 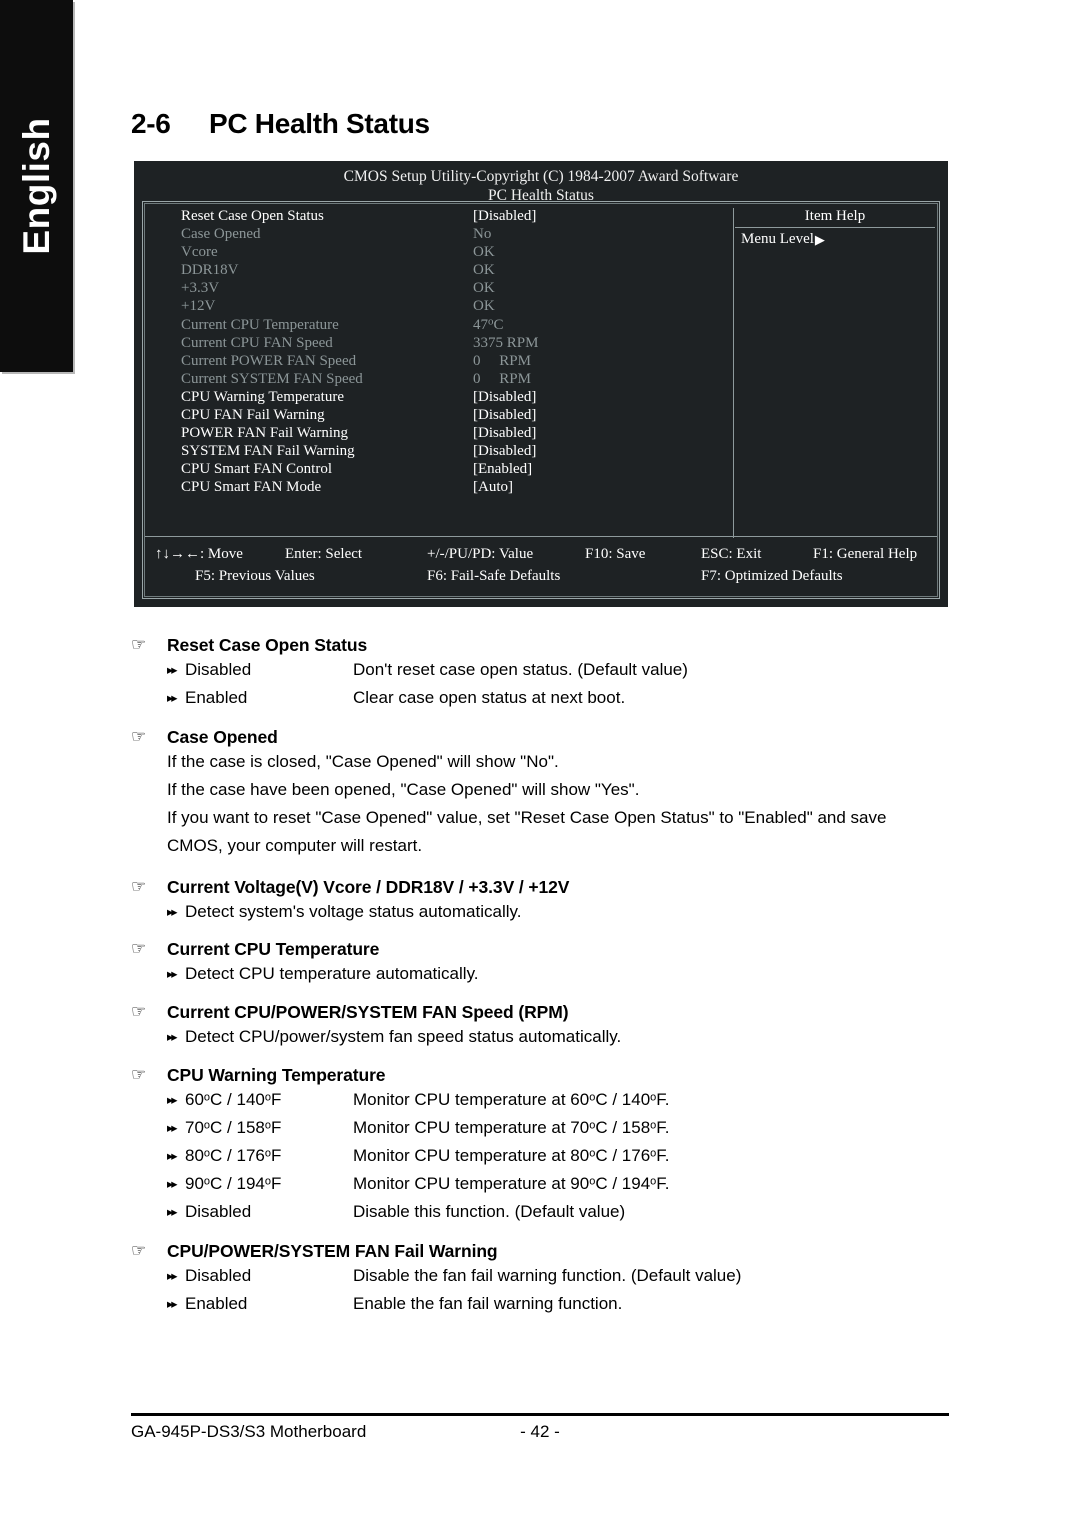 I want to click on bios-setting-name: CPU Smart FAN Mode, so click(x=251, y=487).